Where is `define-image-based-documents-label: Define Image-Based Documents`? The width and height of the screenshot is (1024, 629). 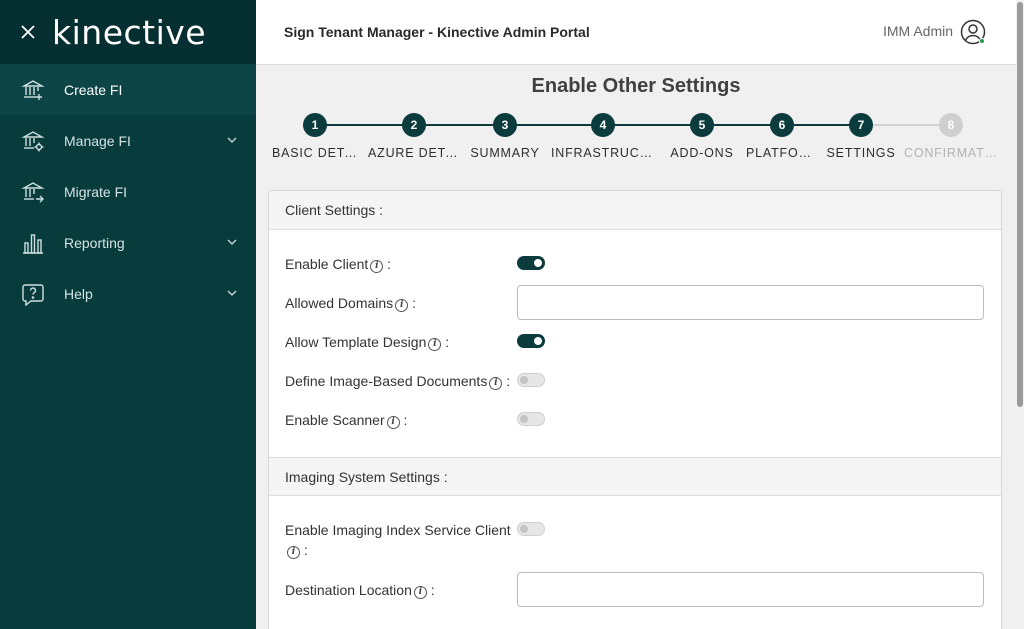
define-image-based-documents-label: Define Image-Based Documents is located at coordinates (386, 381).